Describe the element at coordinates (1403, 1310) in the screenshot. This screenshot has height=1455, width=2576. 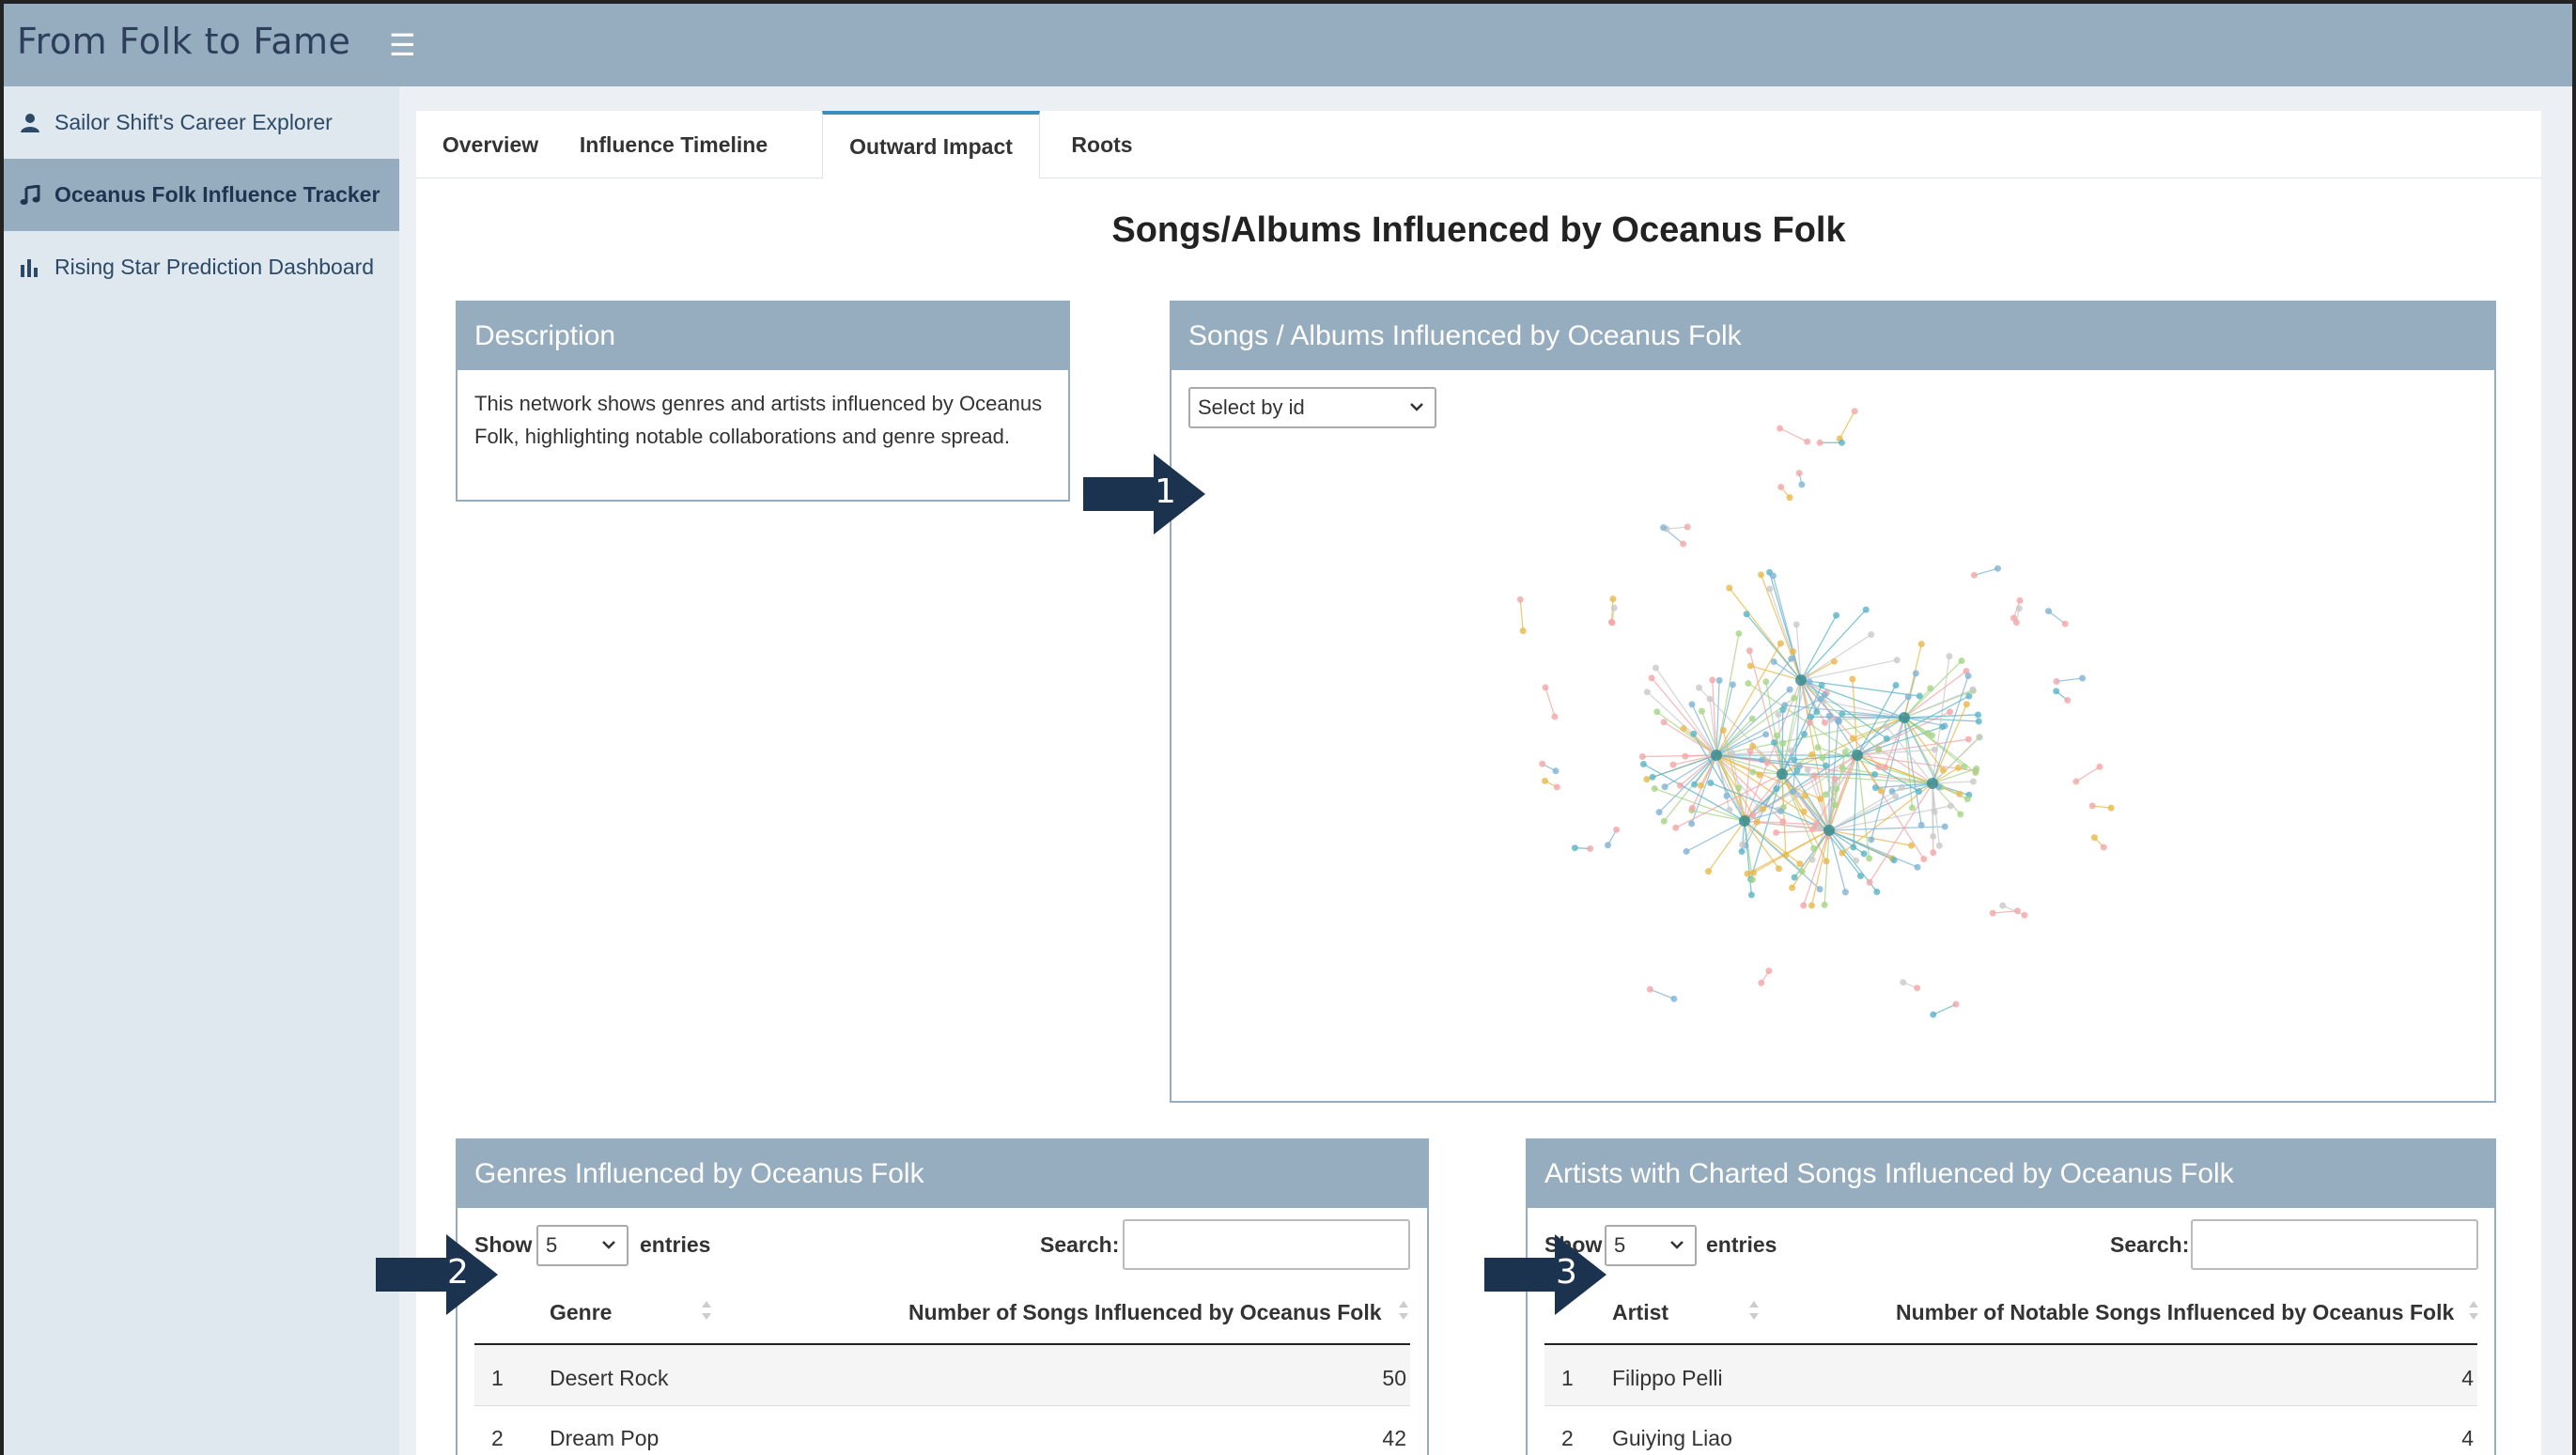
I see `sort-icon` at that location.